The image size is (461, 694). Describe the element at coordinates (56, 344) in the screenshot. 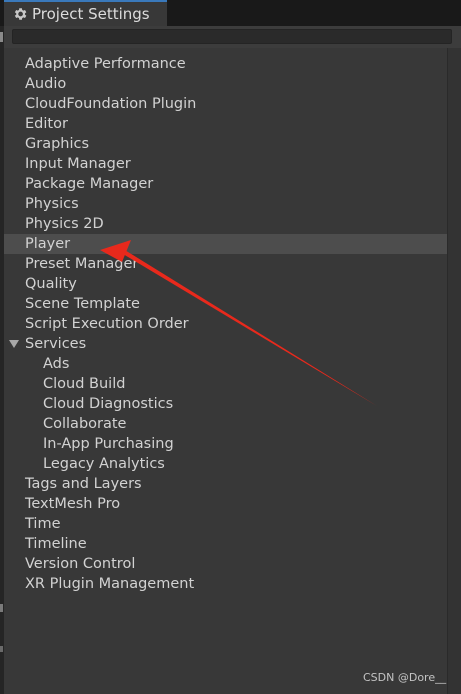

I see `settings-item-label: Services` at that location.